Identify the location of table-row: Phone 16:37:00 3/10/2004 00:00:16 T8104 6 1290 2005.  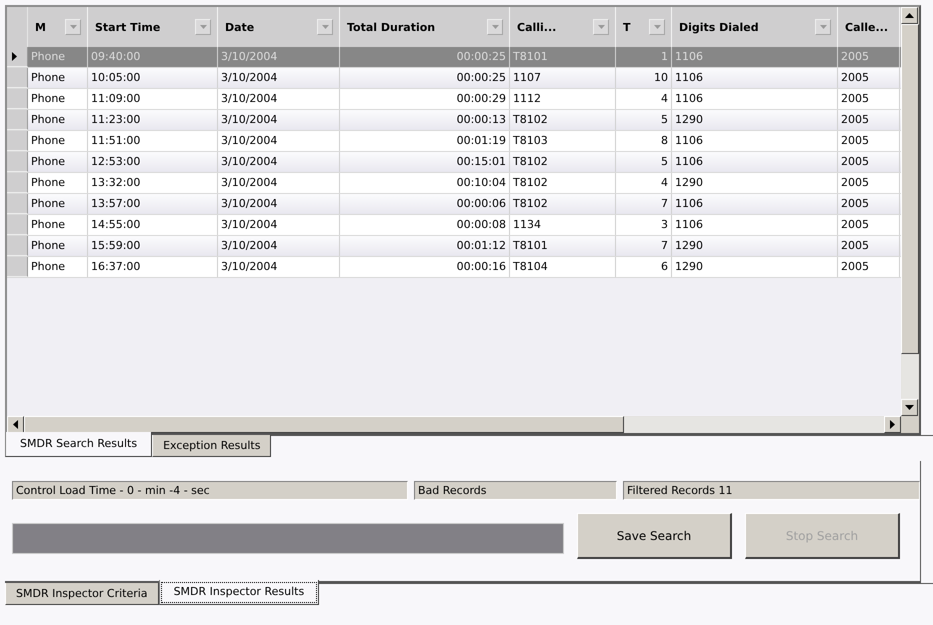
(454, 267).